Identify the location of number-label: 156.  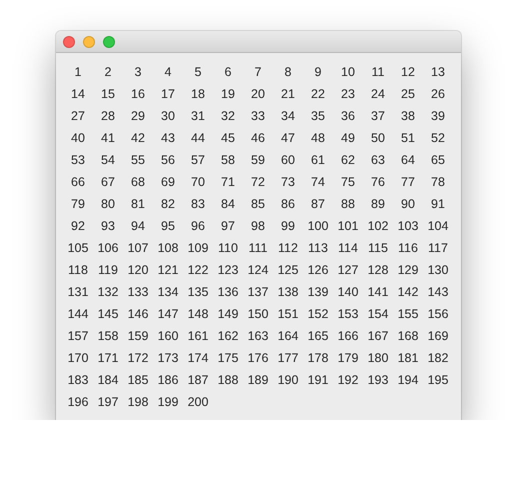
(438, 314).